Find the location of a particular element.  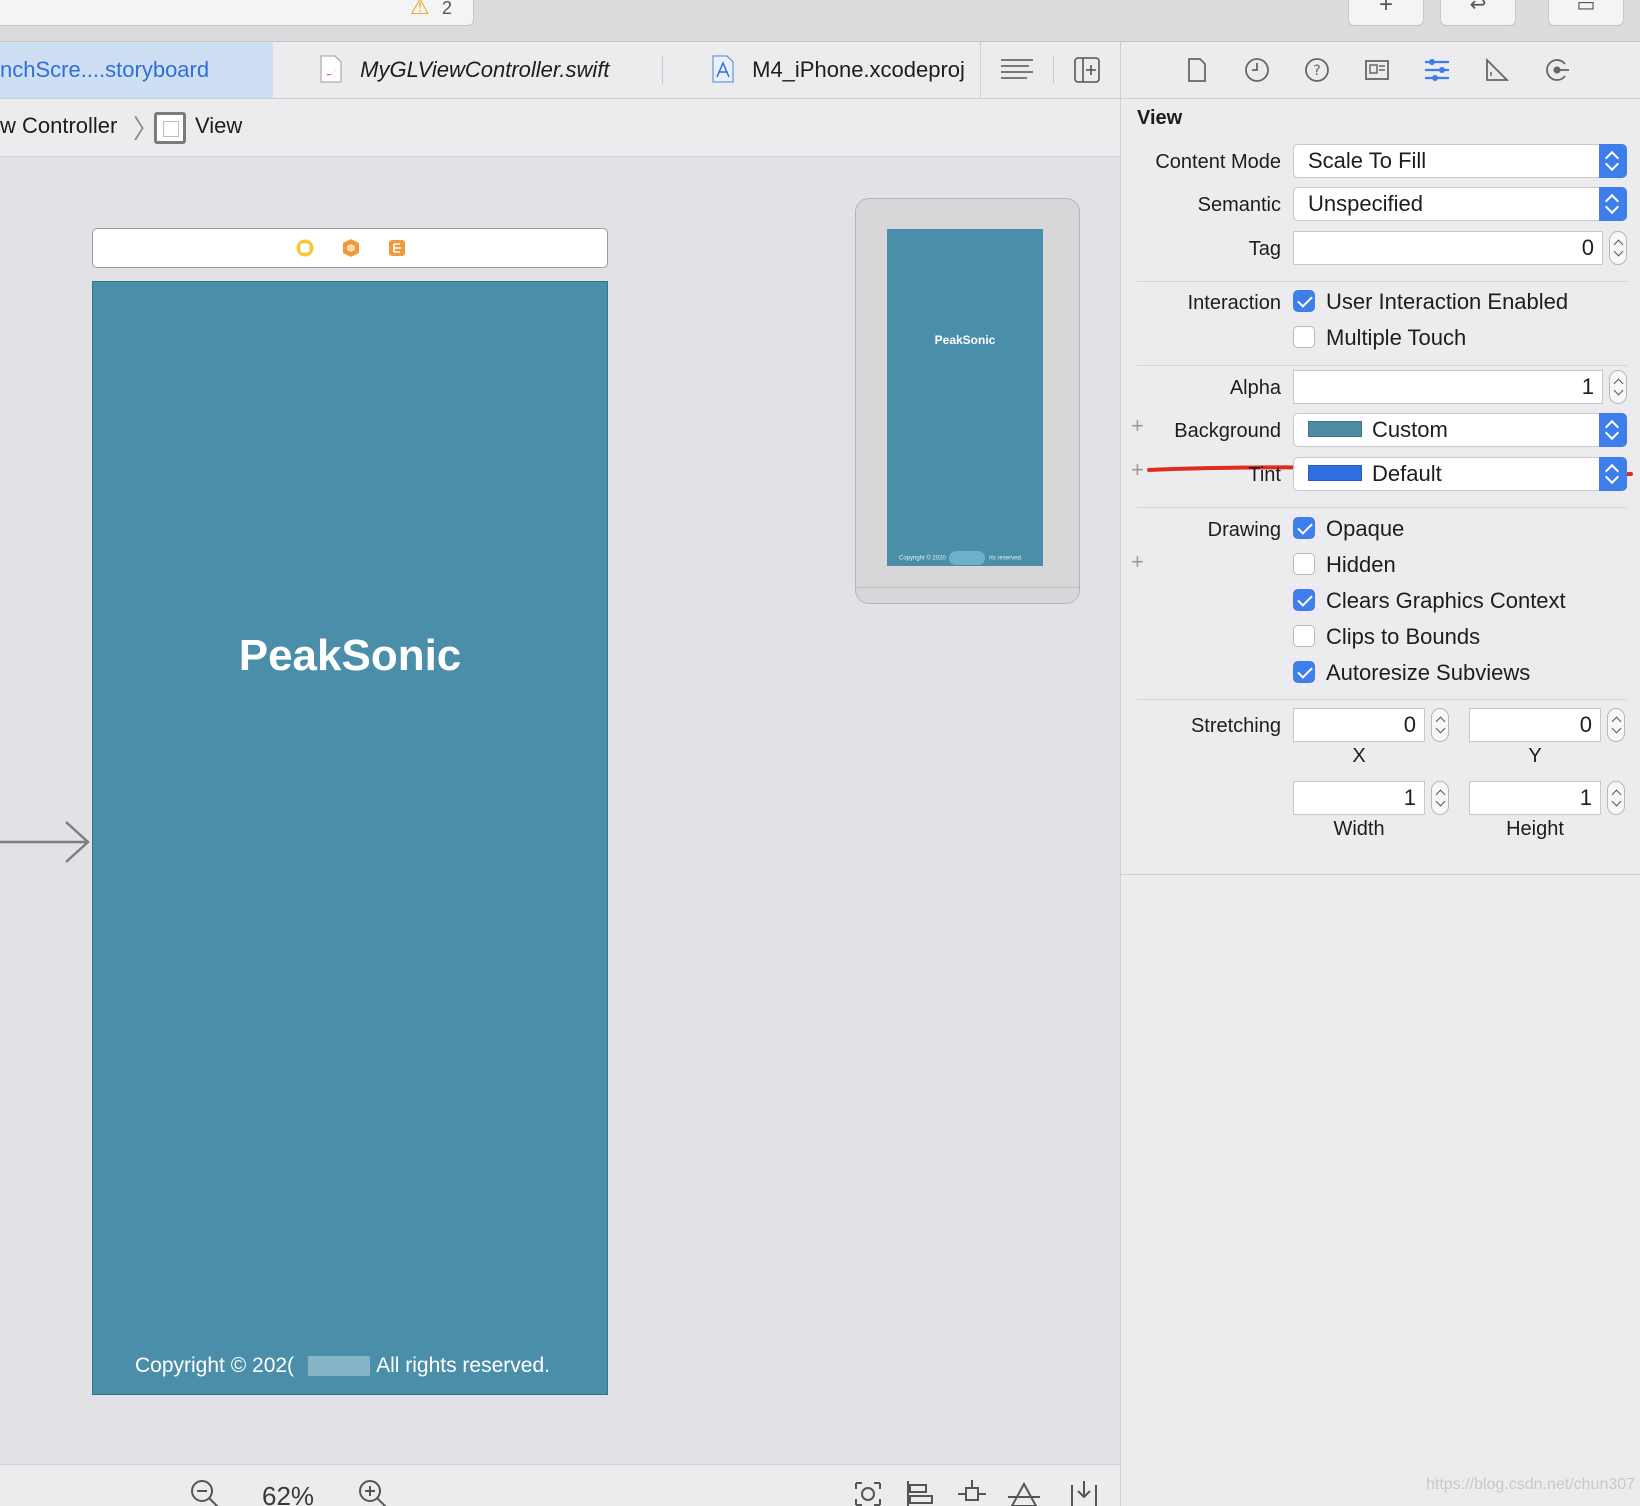

back-forward-icon: ↩ is located at coordinates (1478, 8).